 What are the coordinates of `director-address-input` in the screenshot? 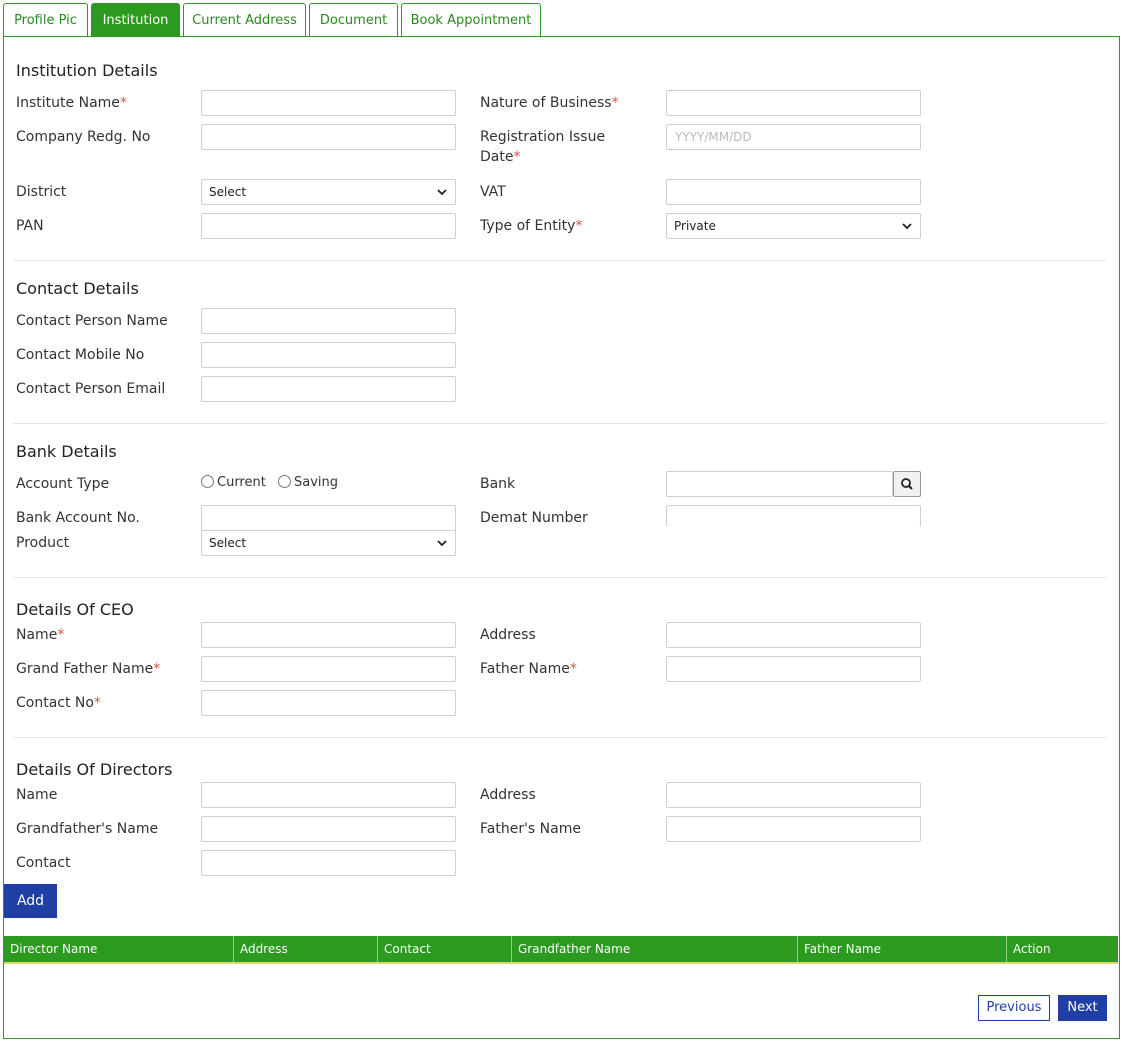 It's located at (793, 795).